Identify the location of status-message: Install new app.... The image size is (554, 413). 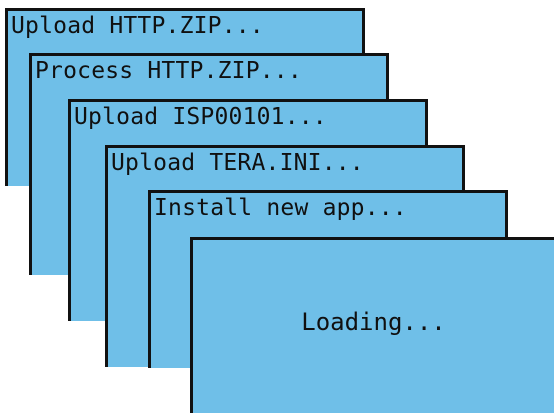
(280, 208).